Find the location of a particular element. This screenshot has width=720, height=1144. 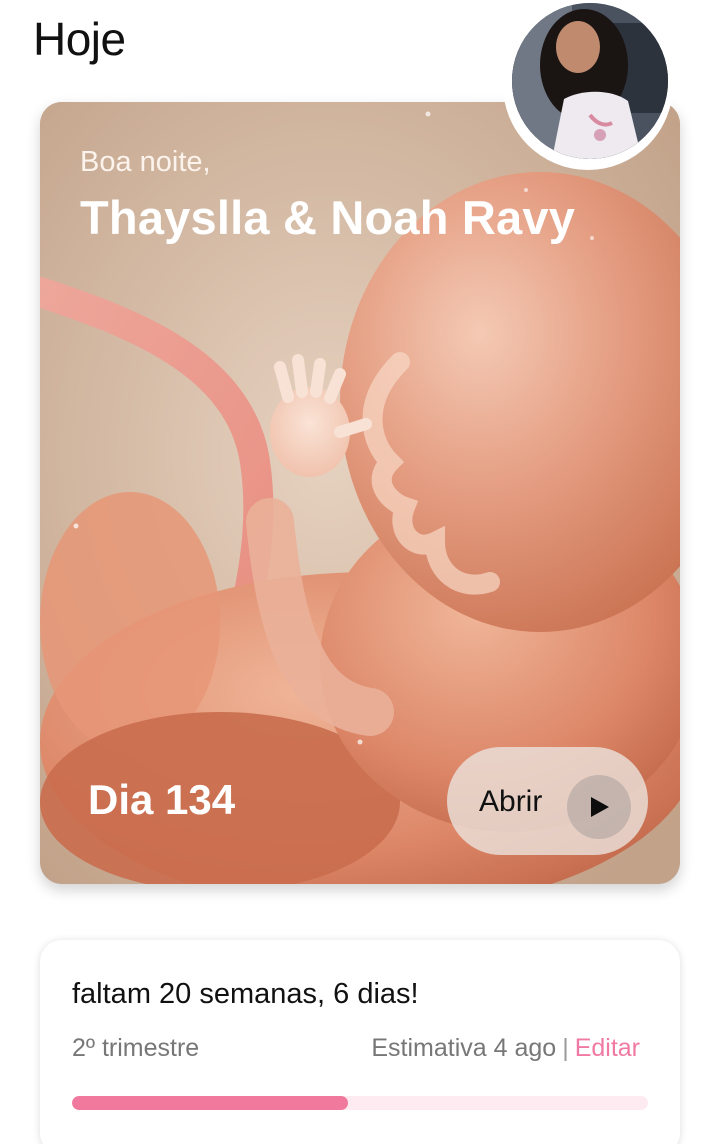

pregnancy-progress-bar is located at coordinates (360, 1103).